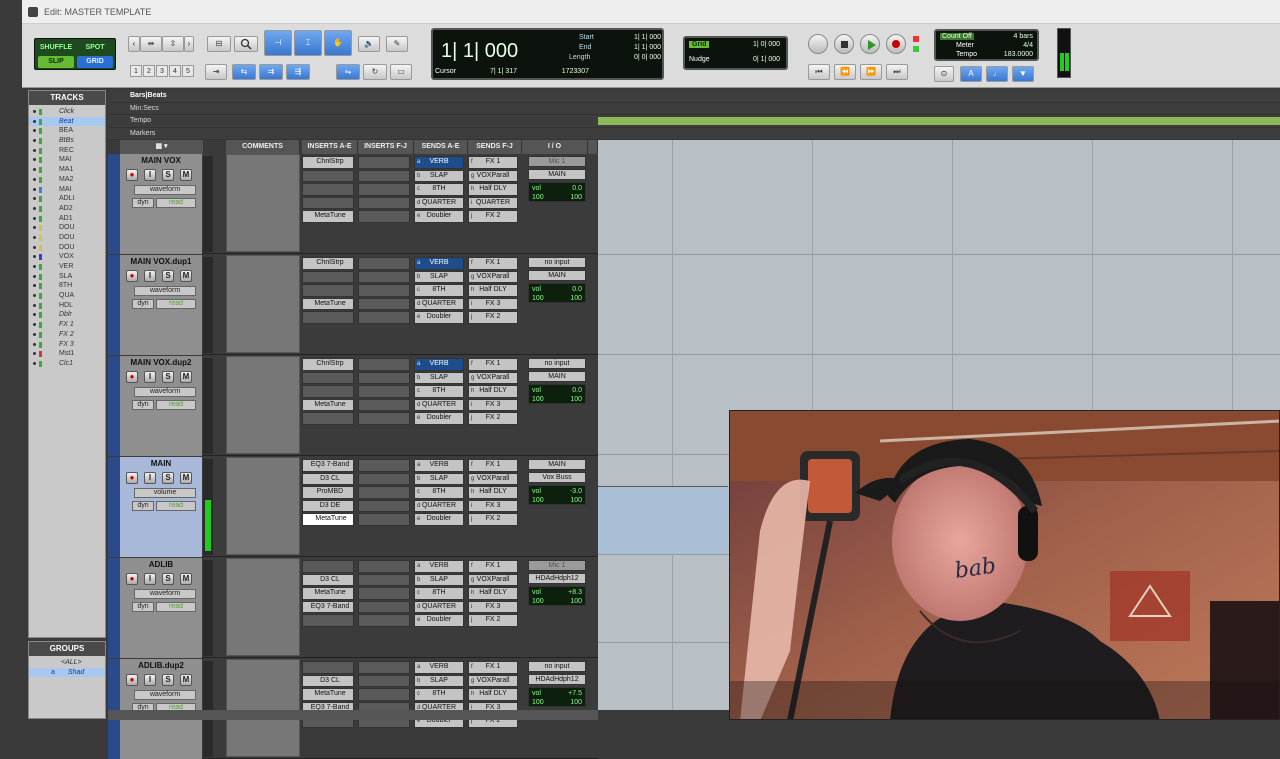  What do you see at coordinates (375, 72) in the screenshot?
I see `loop-toggle-button: ↻` at bounding box center [375, 72].